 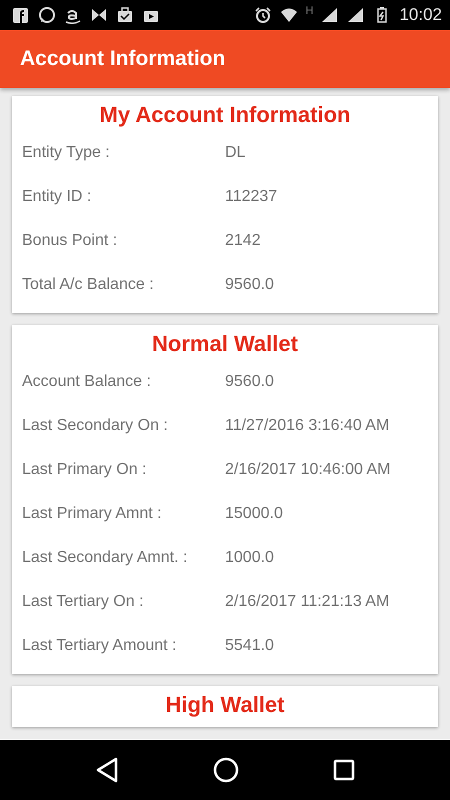 I want to click on app-bar-title: Account Information, so click(x=123, y=59).